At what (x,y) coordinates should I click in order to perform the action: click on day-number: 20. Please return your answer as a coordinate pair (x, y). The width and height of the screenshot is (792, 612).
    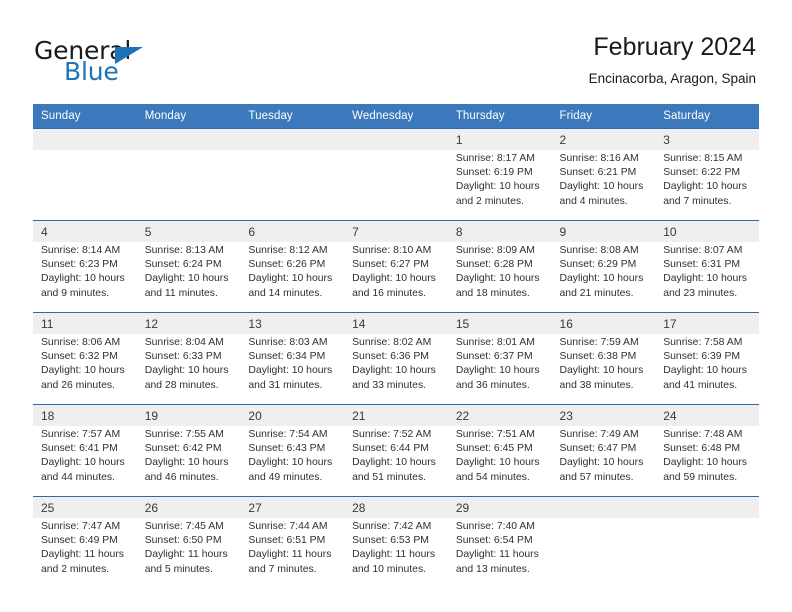
    Looking at the image, I should click on (292, 415).